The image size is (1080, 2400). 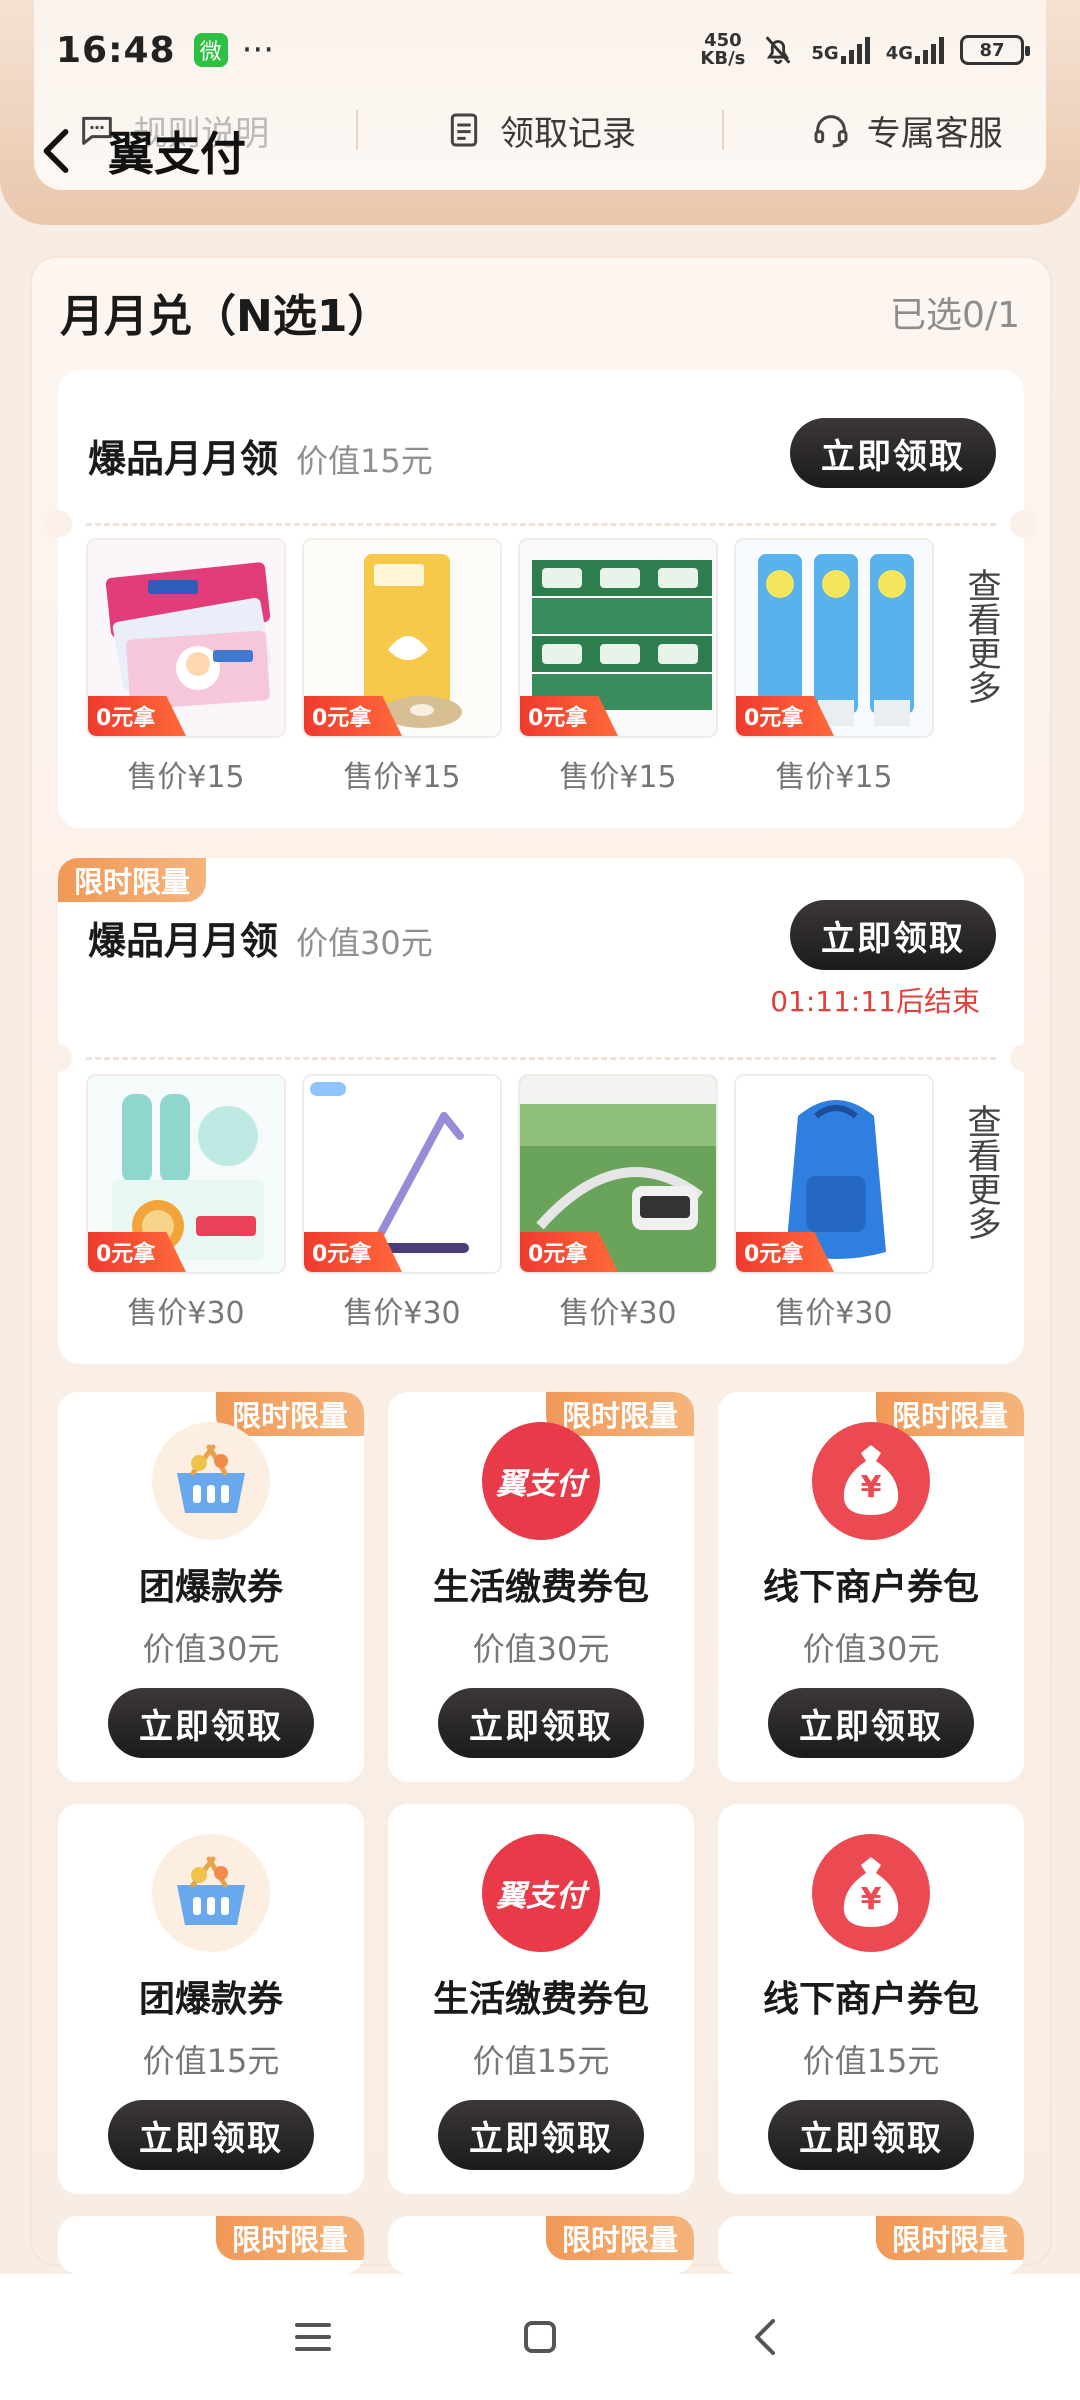 I want to click on signal-4g-icon: 4G, so click(x=915, y=50).